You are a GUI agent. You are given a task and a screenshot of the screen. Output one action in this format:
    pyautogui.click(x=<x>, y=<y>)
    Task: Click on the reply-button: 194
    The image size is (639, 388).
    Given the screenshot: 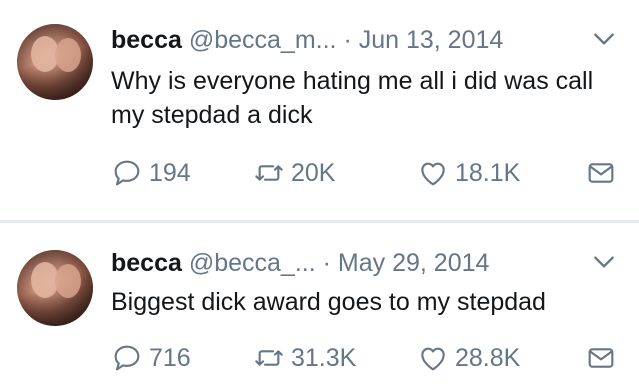 What is the action you would take?
    pyautogui.click(x=151, y=173)
    